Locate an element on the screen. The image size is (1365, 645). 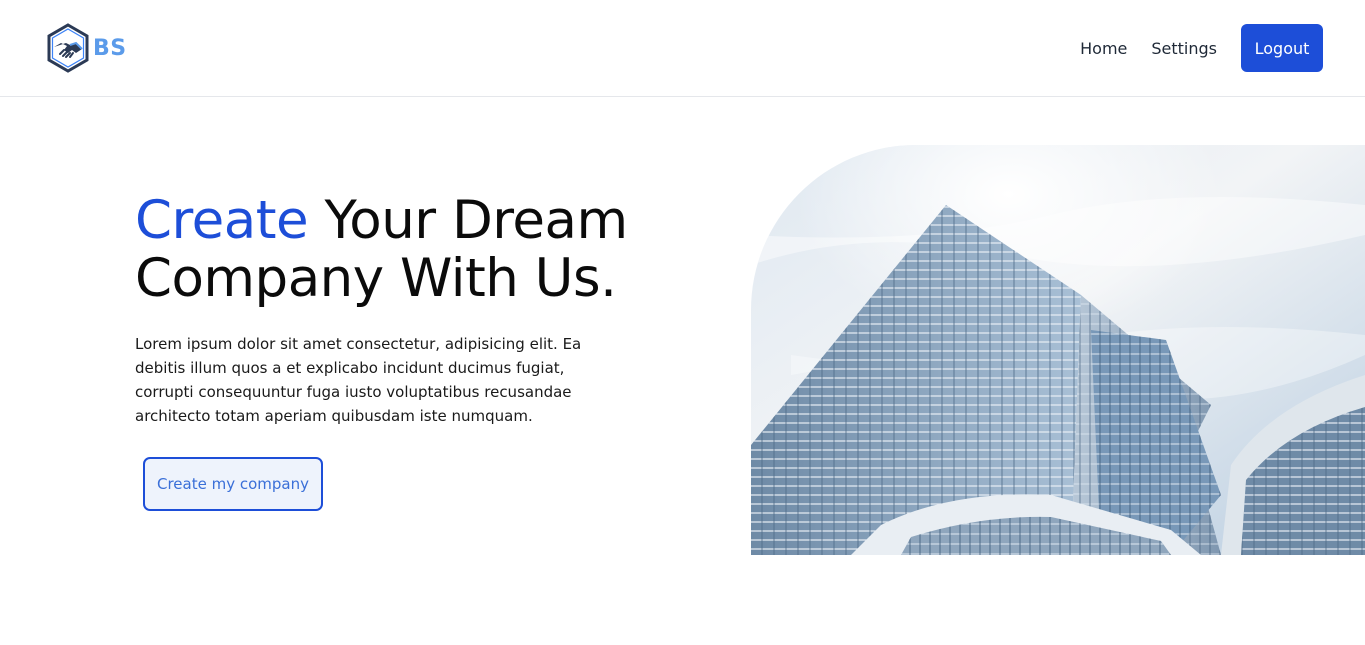
create-company-button: Create my company is located at coordinates (233, 484).